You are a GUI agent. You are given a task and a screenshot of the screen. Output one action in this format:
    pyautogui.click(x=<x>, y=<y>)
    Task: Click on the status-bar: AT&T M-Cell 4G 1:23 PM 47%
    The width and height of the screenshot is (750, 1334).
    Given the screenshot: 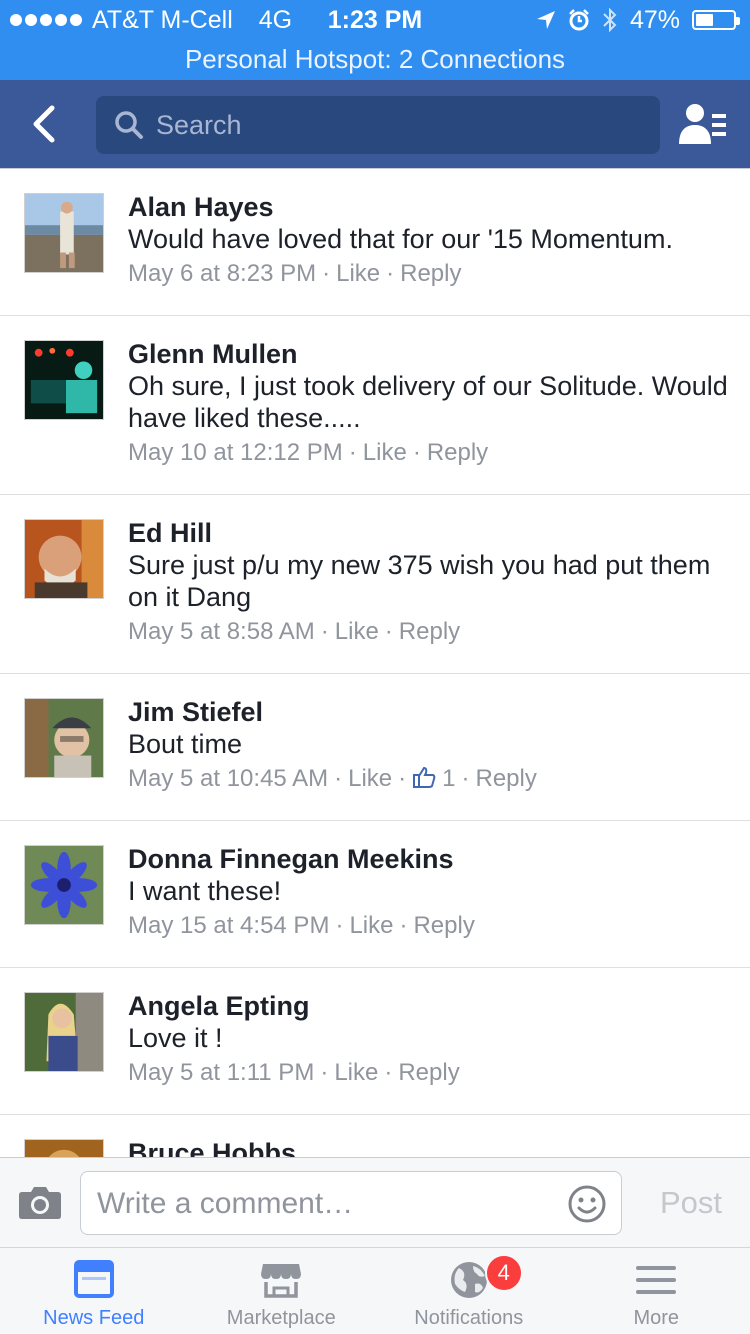 What is the action you would take?
    pyautogui.click(x=375, y=20)
    